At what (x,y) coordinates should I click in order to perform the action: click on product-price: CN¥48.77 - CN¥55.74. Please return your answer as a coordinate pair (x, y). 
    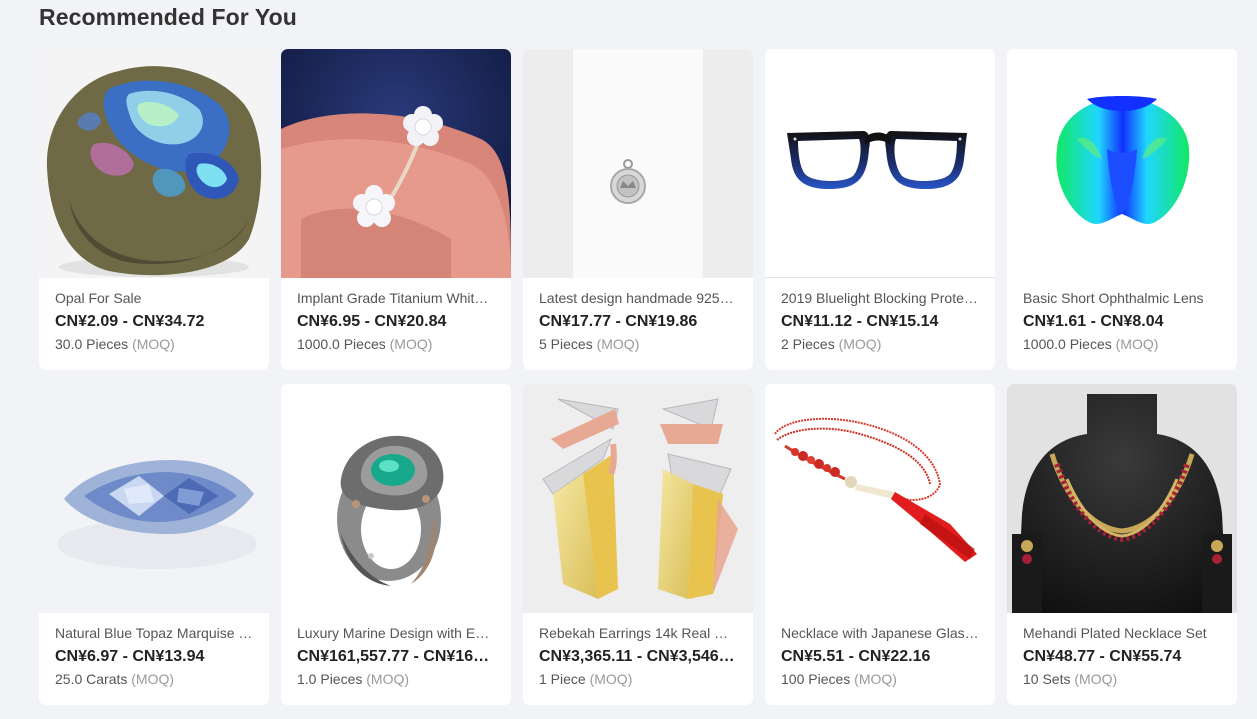
    Looking at the image, I should click on (1102, 656).